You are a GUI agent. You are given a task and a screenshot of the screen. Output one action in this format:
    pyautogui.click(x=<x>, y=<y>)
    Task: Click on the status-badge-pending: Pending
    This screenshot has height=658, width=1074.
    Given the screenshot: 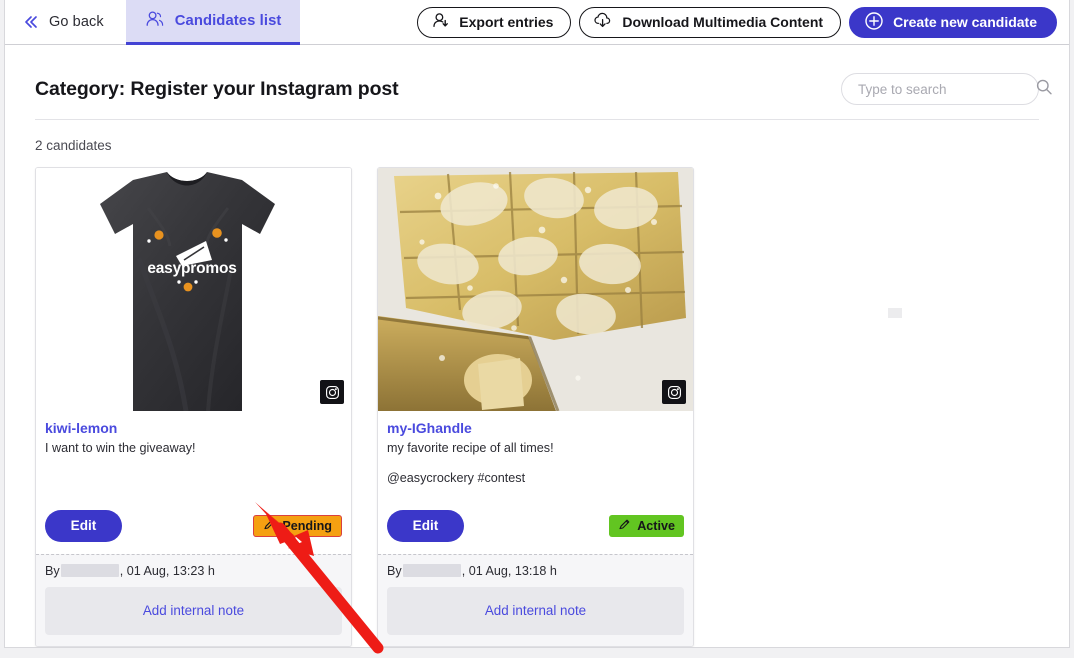 What is the action you would take?
    pyautogui.click(x=297, y=525)
    